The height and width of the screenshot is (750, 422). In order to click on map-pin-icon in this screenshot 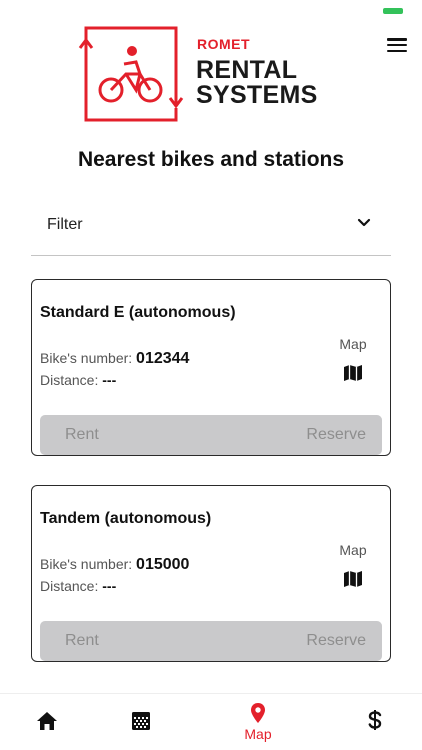, I will do `click(258, 713)`.